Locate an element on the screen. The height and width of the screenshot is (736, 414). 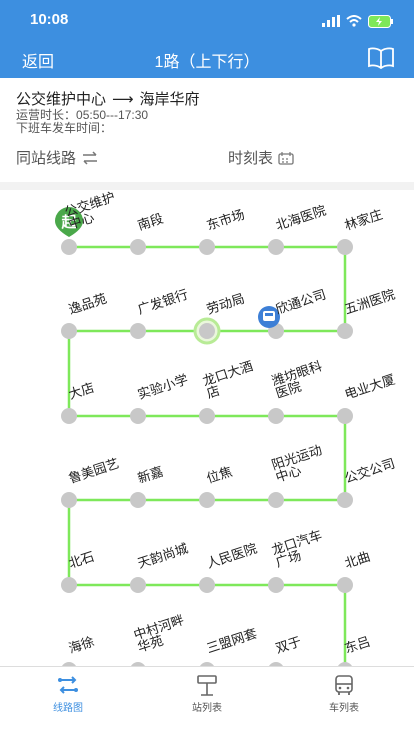
bus-icon is located at coordinates (344, 685).